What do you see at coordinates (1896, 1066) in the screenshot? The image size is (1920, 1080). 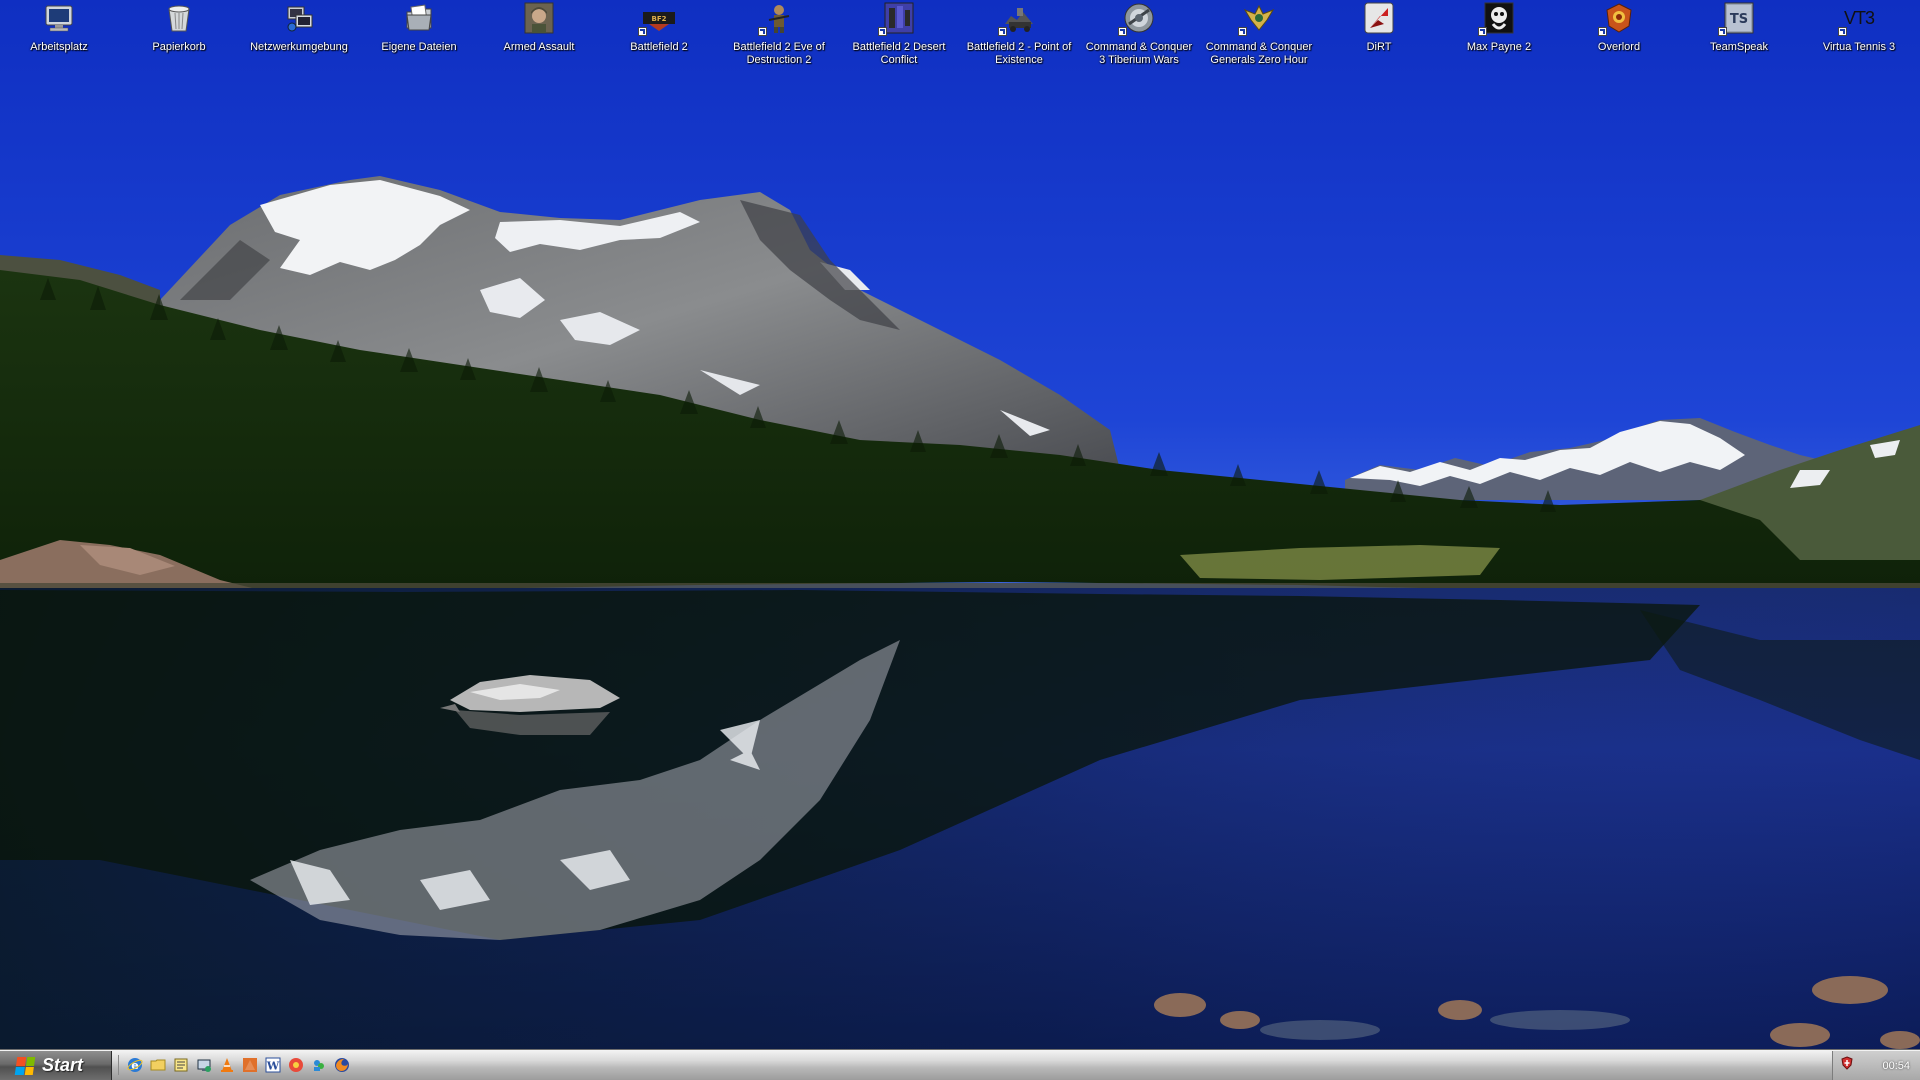 I see `tray-clock: 00:54` at bounding box center [1896, 1066].